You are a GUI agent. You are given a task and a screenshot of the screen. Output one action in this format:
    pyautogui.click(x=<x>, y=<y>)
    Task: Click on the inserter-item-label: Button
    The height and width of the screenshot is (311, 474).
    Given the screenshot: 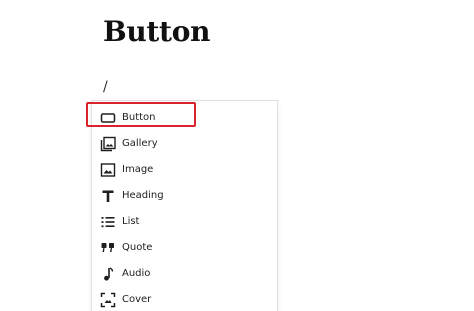 What is the action you would take?
    pyautogui.click(x=139, y=117)
    